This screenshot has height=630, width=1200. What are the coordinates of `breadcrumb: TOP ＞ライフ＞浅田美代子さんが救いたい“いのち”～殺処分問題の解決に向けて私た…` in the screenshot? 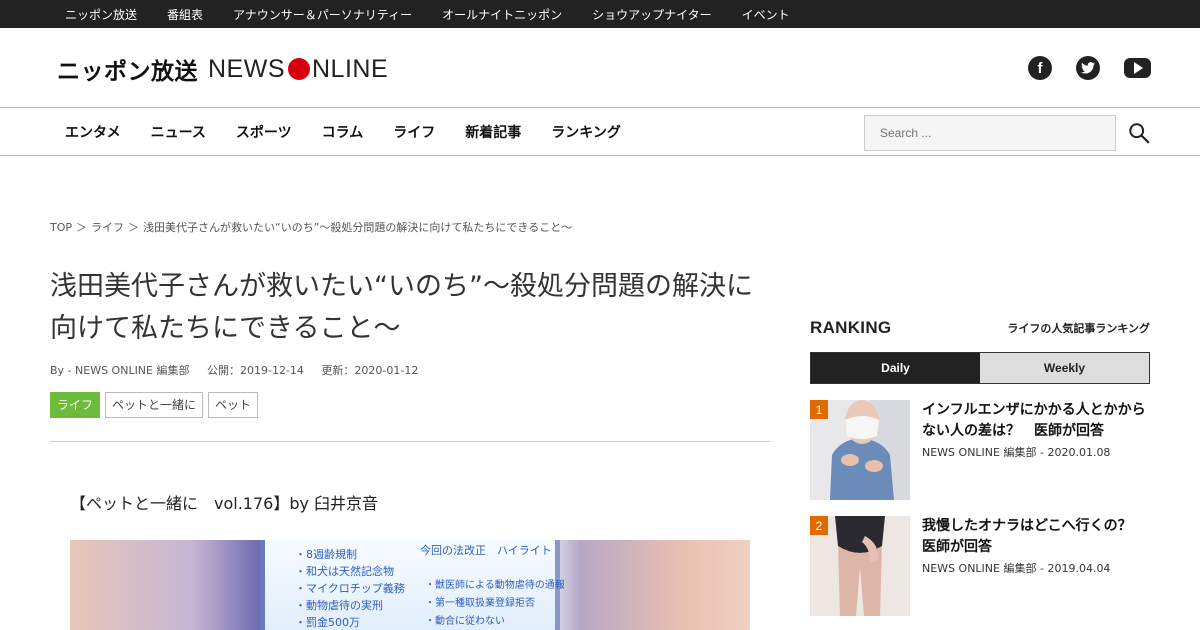 It's located at (313, 227).